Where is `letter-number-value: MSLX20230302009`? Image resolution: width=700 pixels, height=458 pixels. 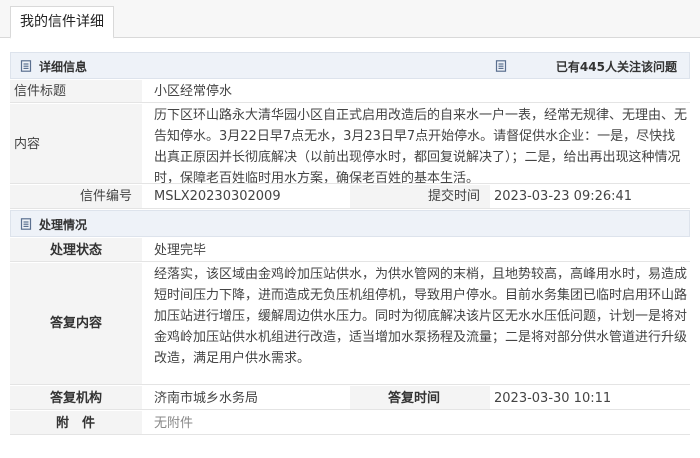
letter-number-value: MSLX20230302009 is located at coordinates (217, 196).